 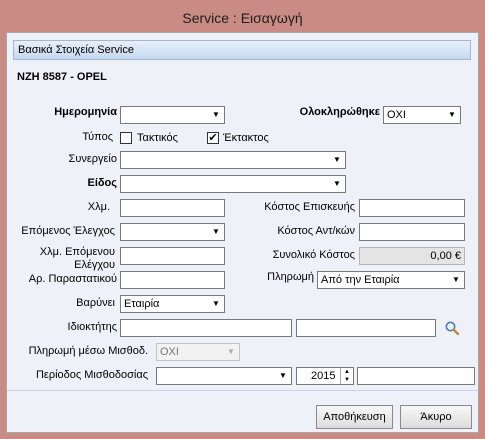 I want to click on payroll-payment-label: Πληρωμή μέσω Μισθοδ., so click(x=88, y=351).